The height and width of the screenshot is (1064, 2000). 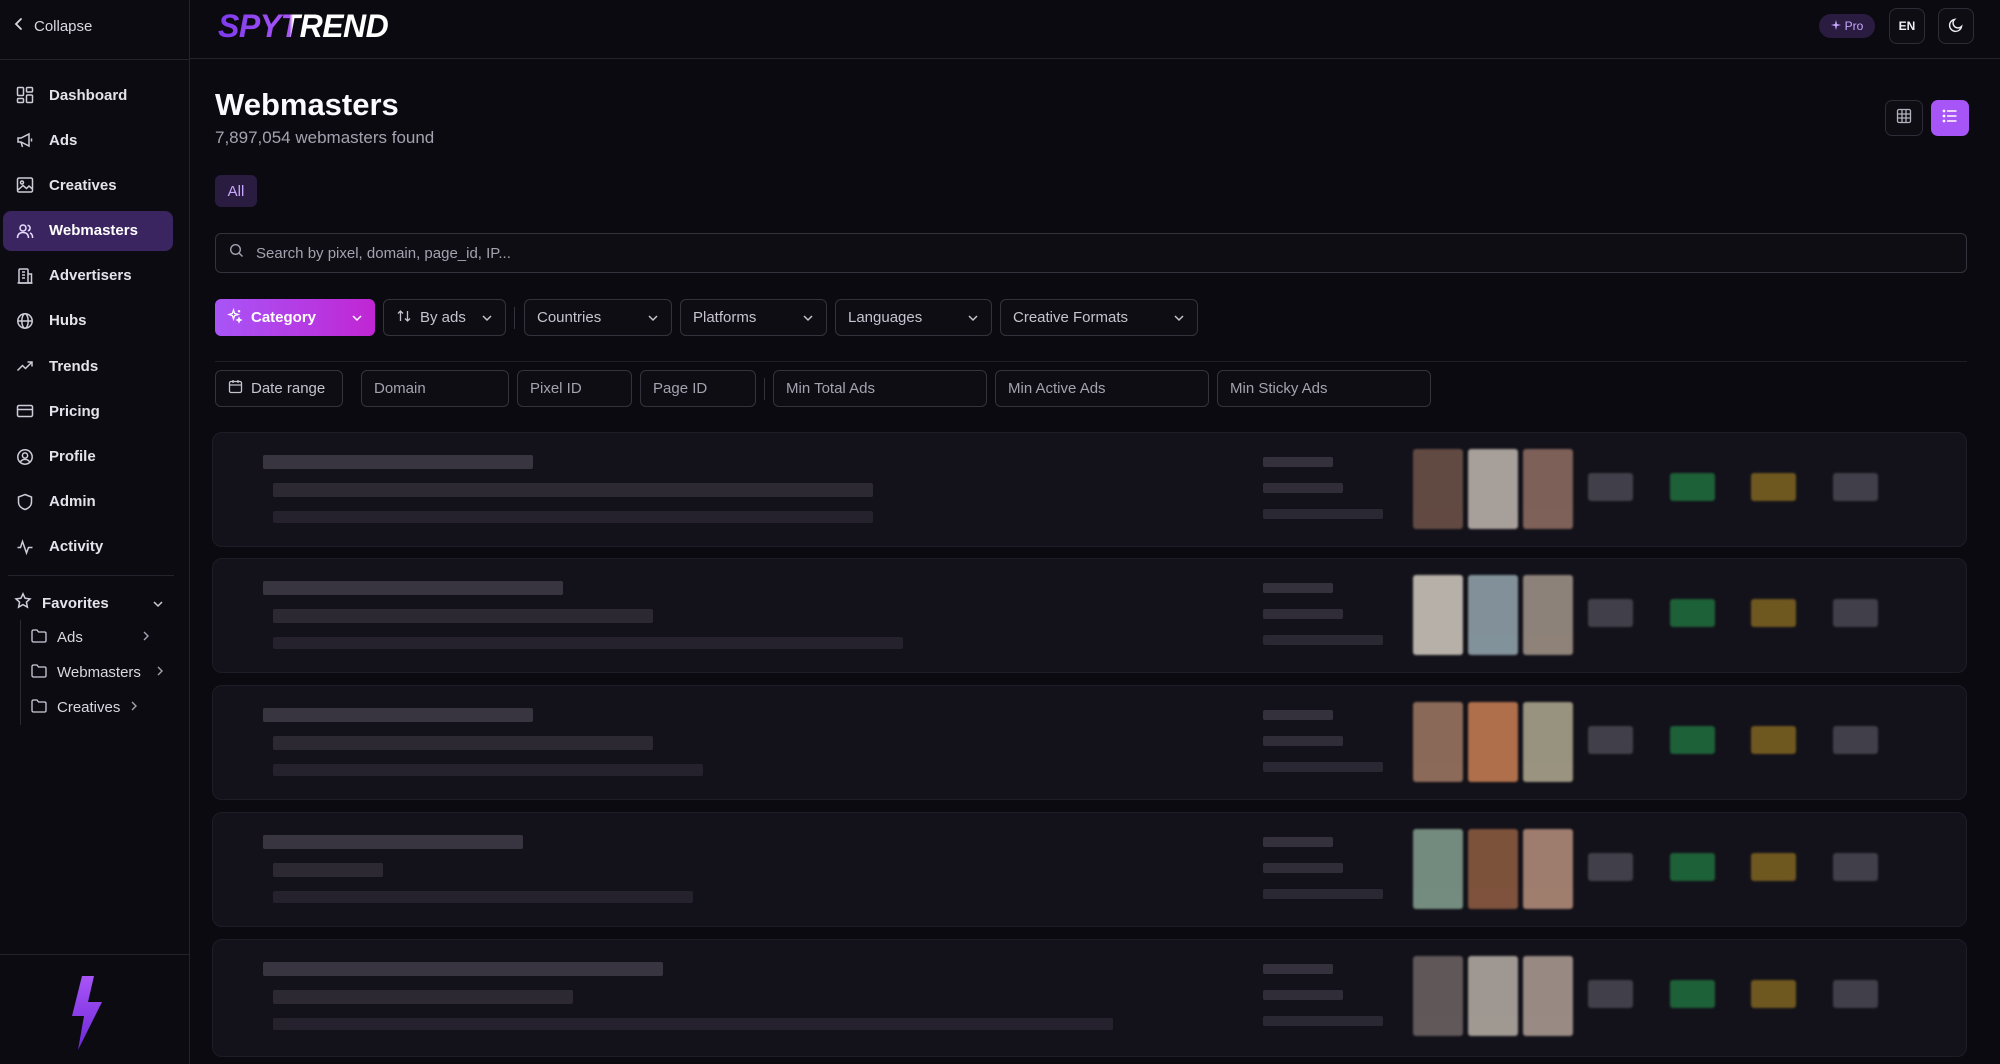 I want to click on sidebar-item-dashboard: Dashboard, so click(x=88, y=95).